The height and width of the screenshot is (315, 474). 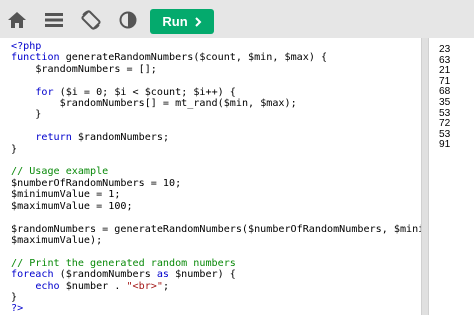 I want to click on code-line: // Usage example, so click(x=60, y=172).